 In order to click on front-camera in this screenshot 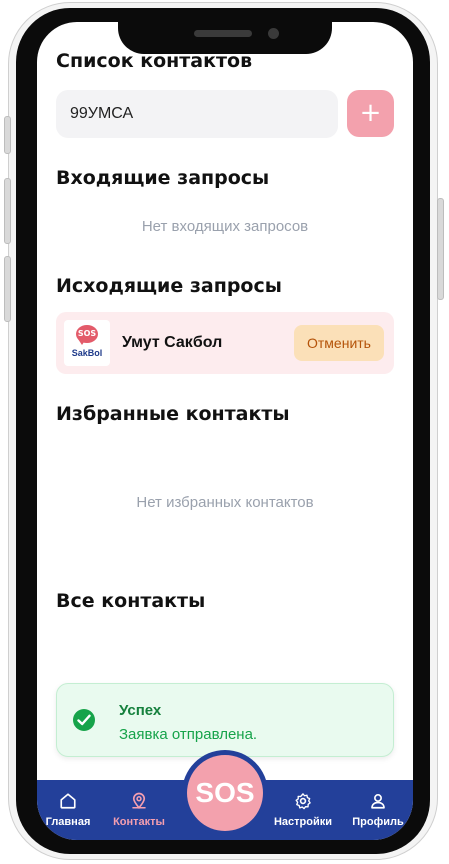, I will do `click(273, 33)`.